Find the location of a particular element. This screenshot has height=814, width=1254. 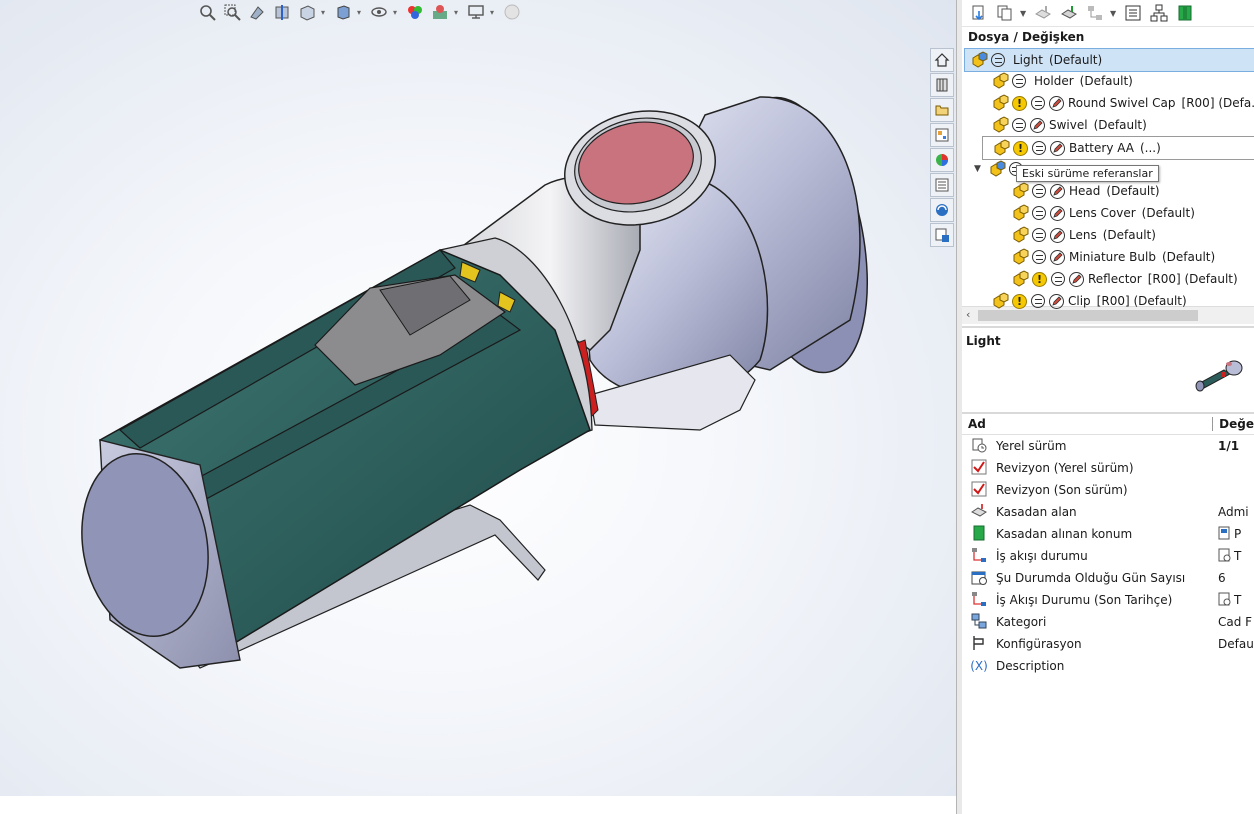

edit-appearance-icon is located at coordinates (415, 12).